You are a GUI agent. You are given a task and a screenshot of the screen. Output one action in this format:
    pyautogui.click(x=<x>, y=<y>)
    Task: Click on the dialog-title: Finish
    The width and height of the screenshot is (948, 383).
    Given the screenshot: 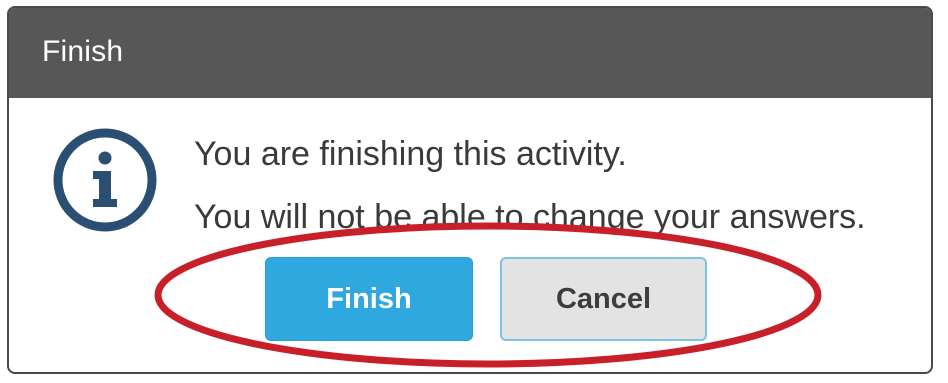 What is the action you would take?
    pyautogui.click(x=83, y=51)
    